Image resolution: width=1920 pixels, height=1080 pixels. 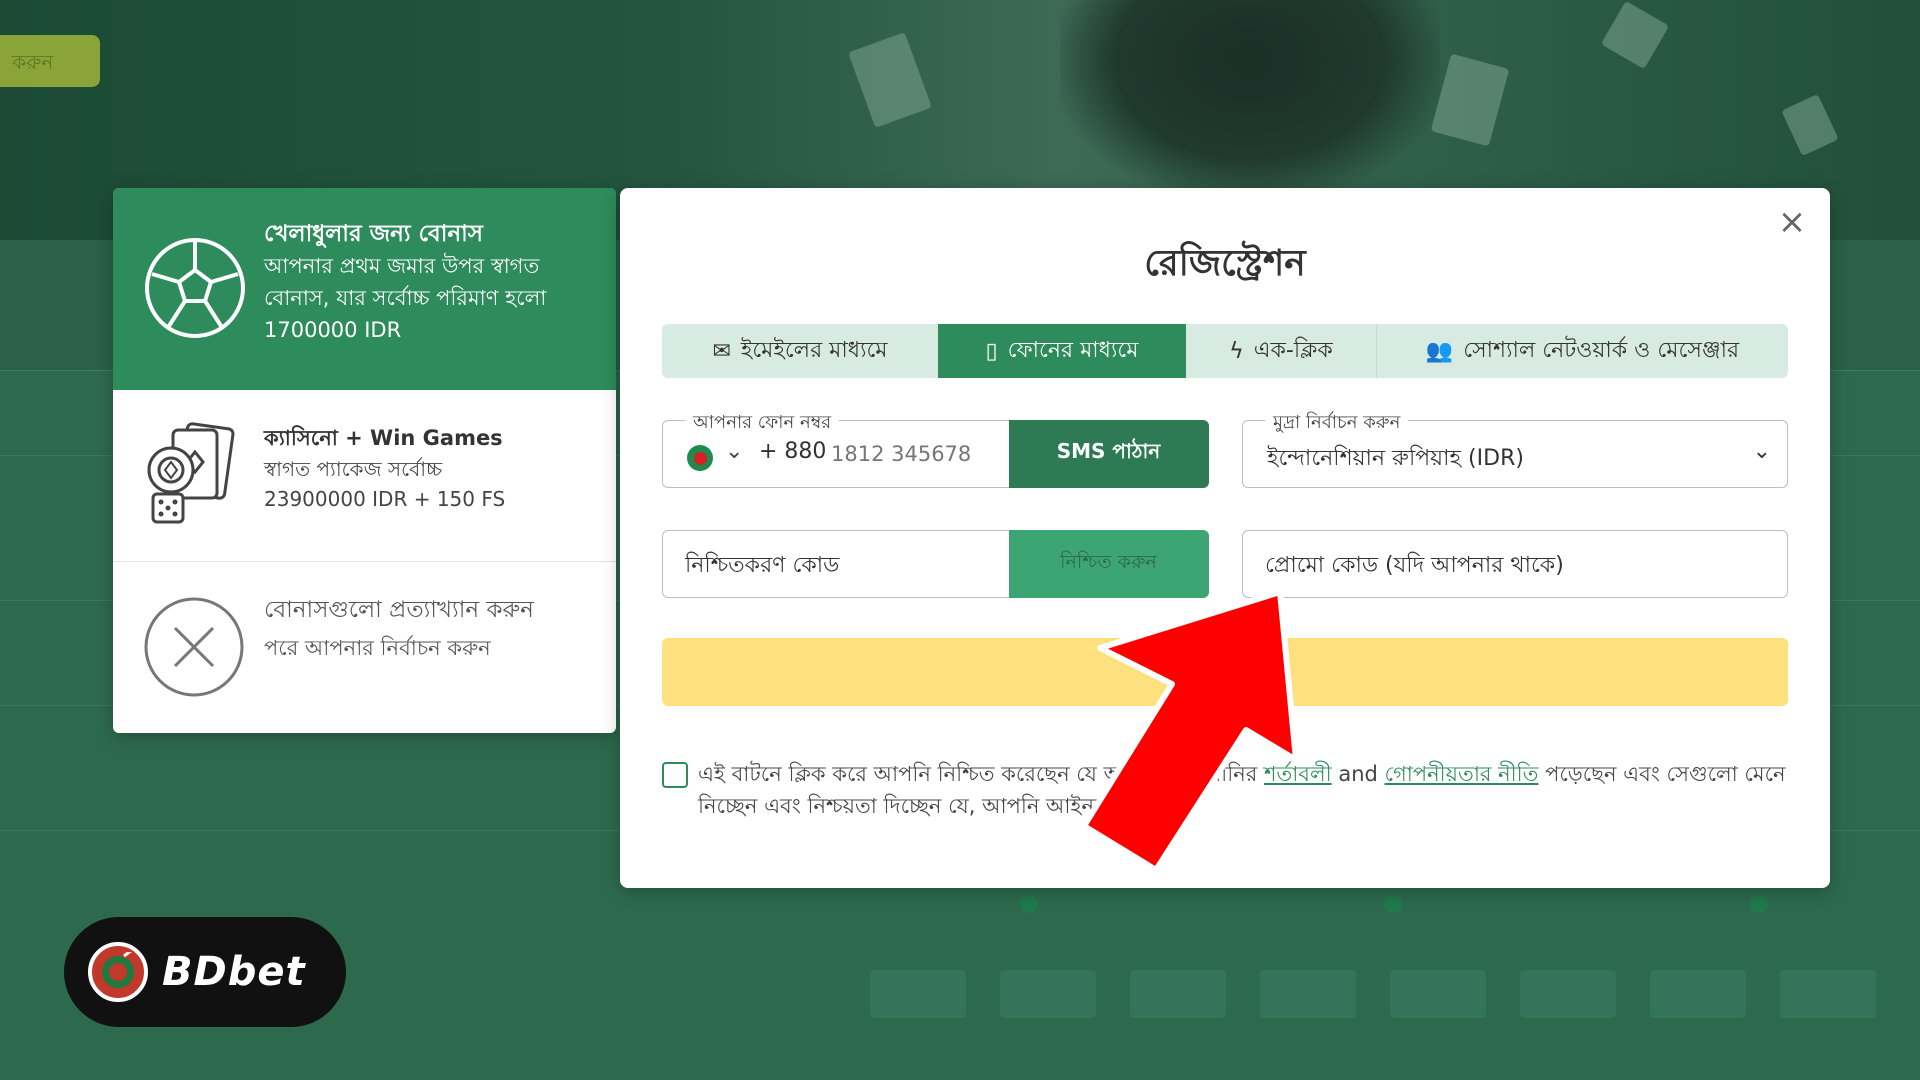 I want to click on currency-selected-value: ইন্দোনেশিয়ান রুপিয়াহ (IDR), so click(x=1395, y=458).